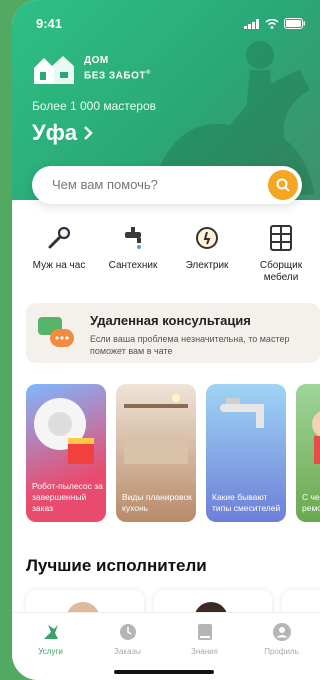 The image size is (320, 680). Describe the element at coordinates (311, 502) in the screenshot. I see `story-text: С чего начать ремонт ква` at that location.